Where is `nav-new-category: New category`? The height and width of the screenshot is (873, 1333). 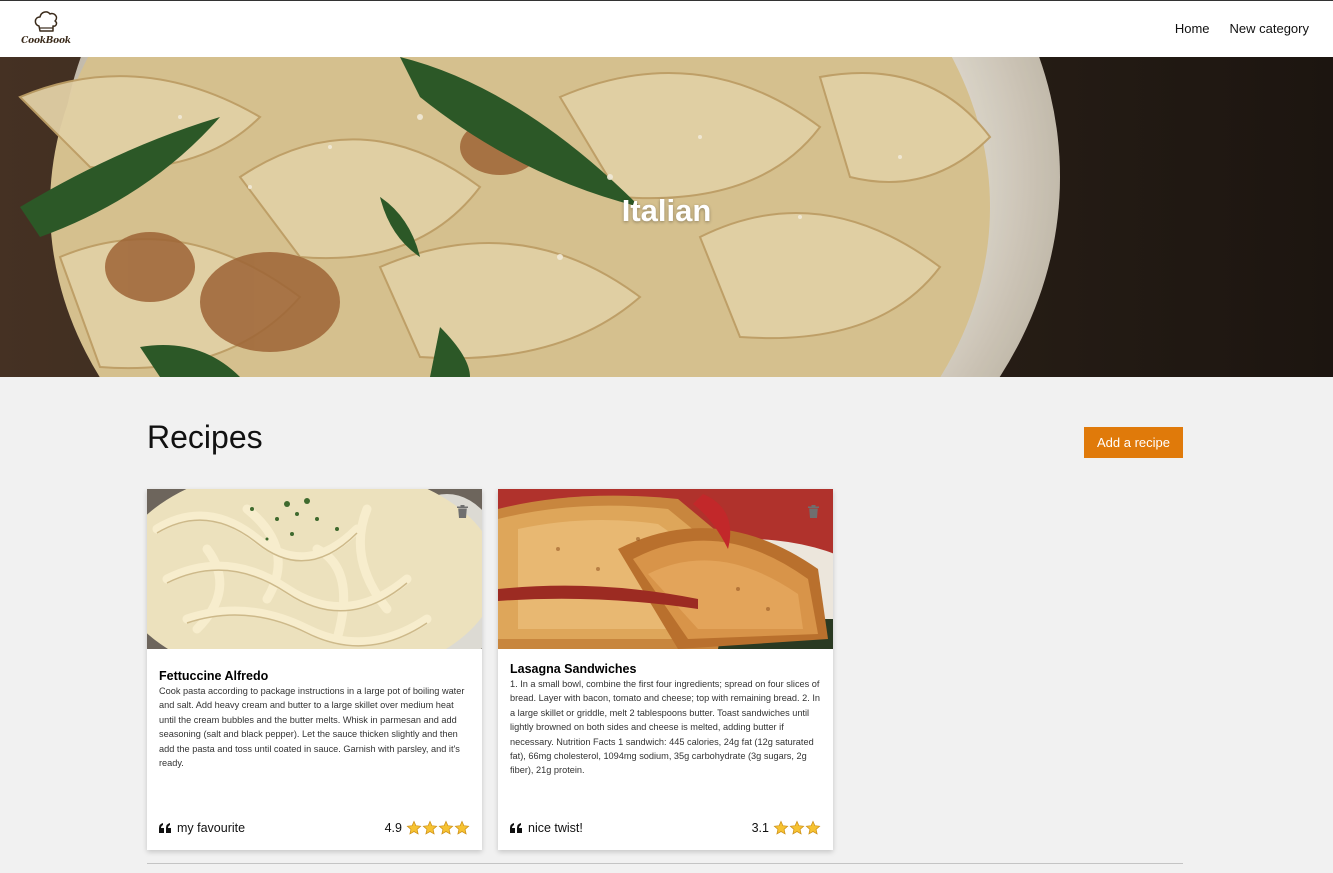
nav-new-category: New category is located at coordinates (1269, 28).